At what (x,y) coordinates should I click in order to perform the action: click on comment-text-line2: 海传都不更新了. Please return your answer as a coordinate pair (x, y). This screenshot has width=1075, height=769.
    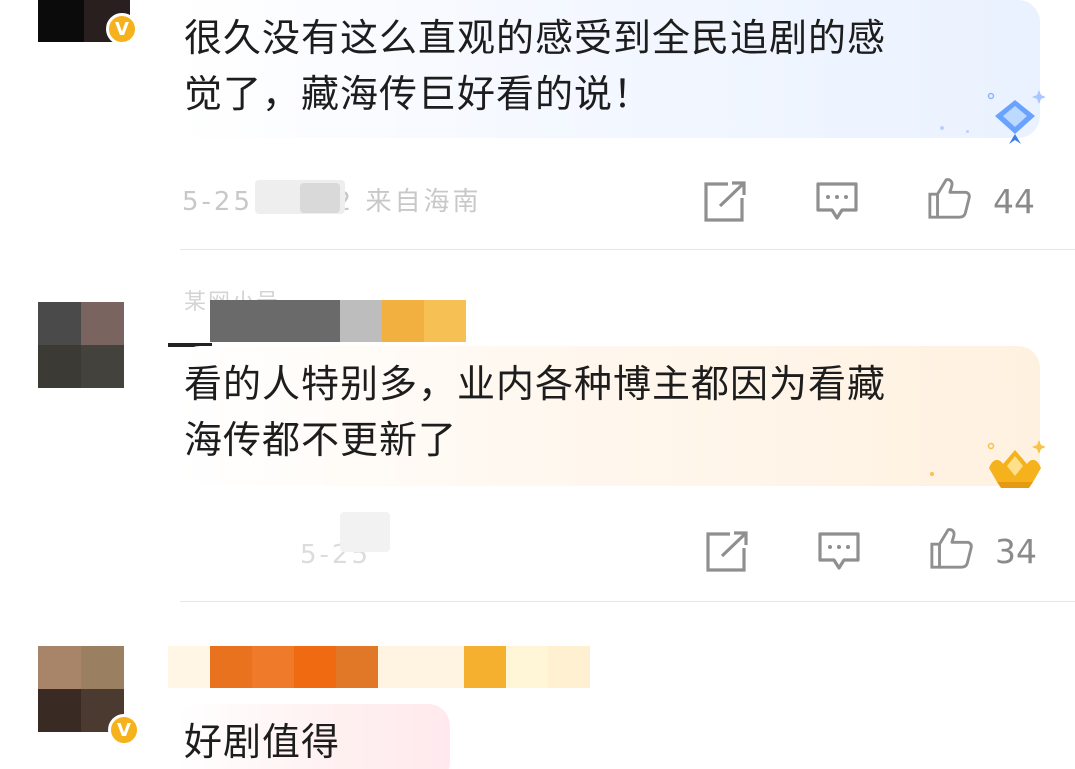
    Looking at the image, I should click on (321, 440).